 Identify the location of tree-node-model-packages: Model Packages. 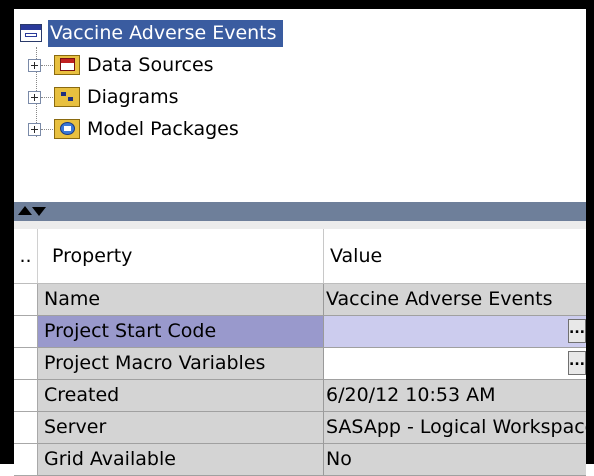
(133, 129).